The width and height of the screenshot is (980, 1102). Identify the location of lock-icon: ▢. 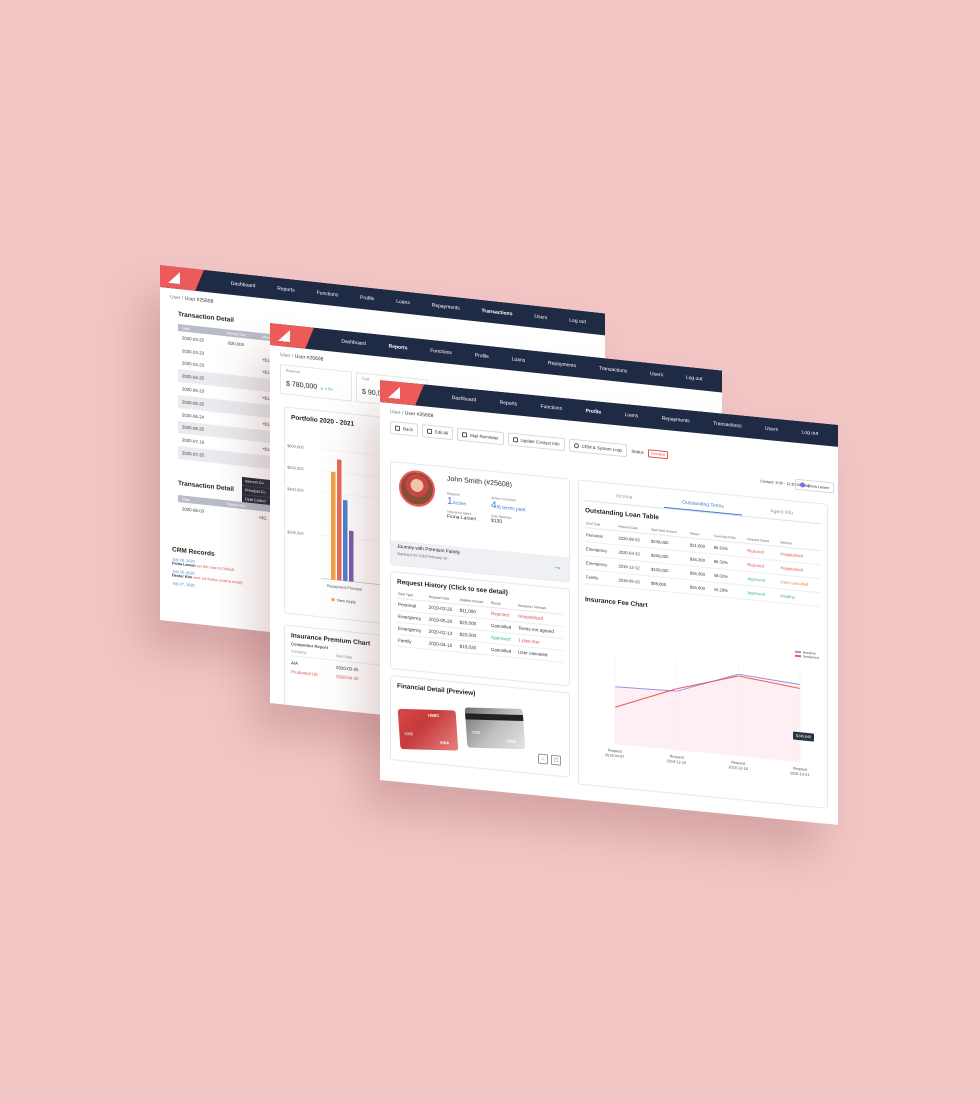
(556, 760).